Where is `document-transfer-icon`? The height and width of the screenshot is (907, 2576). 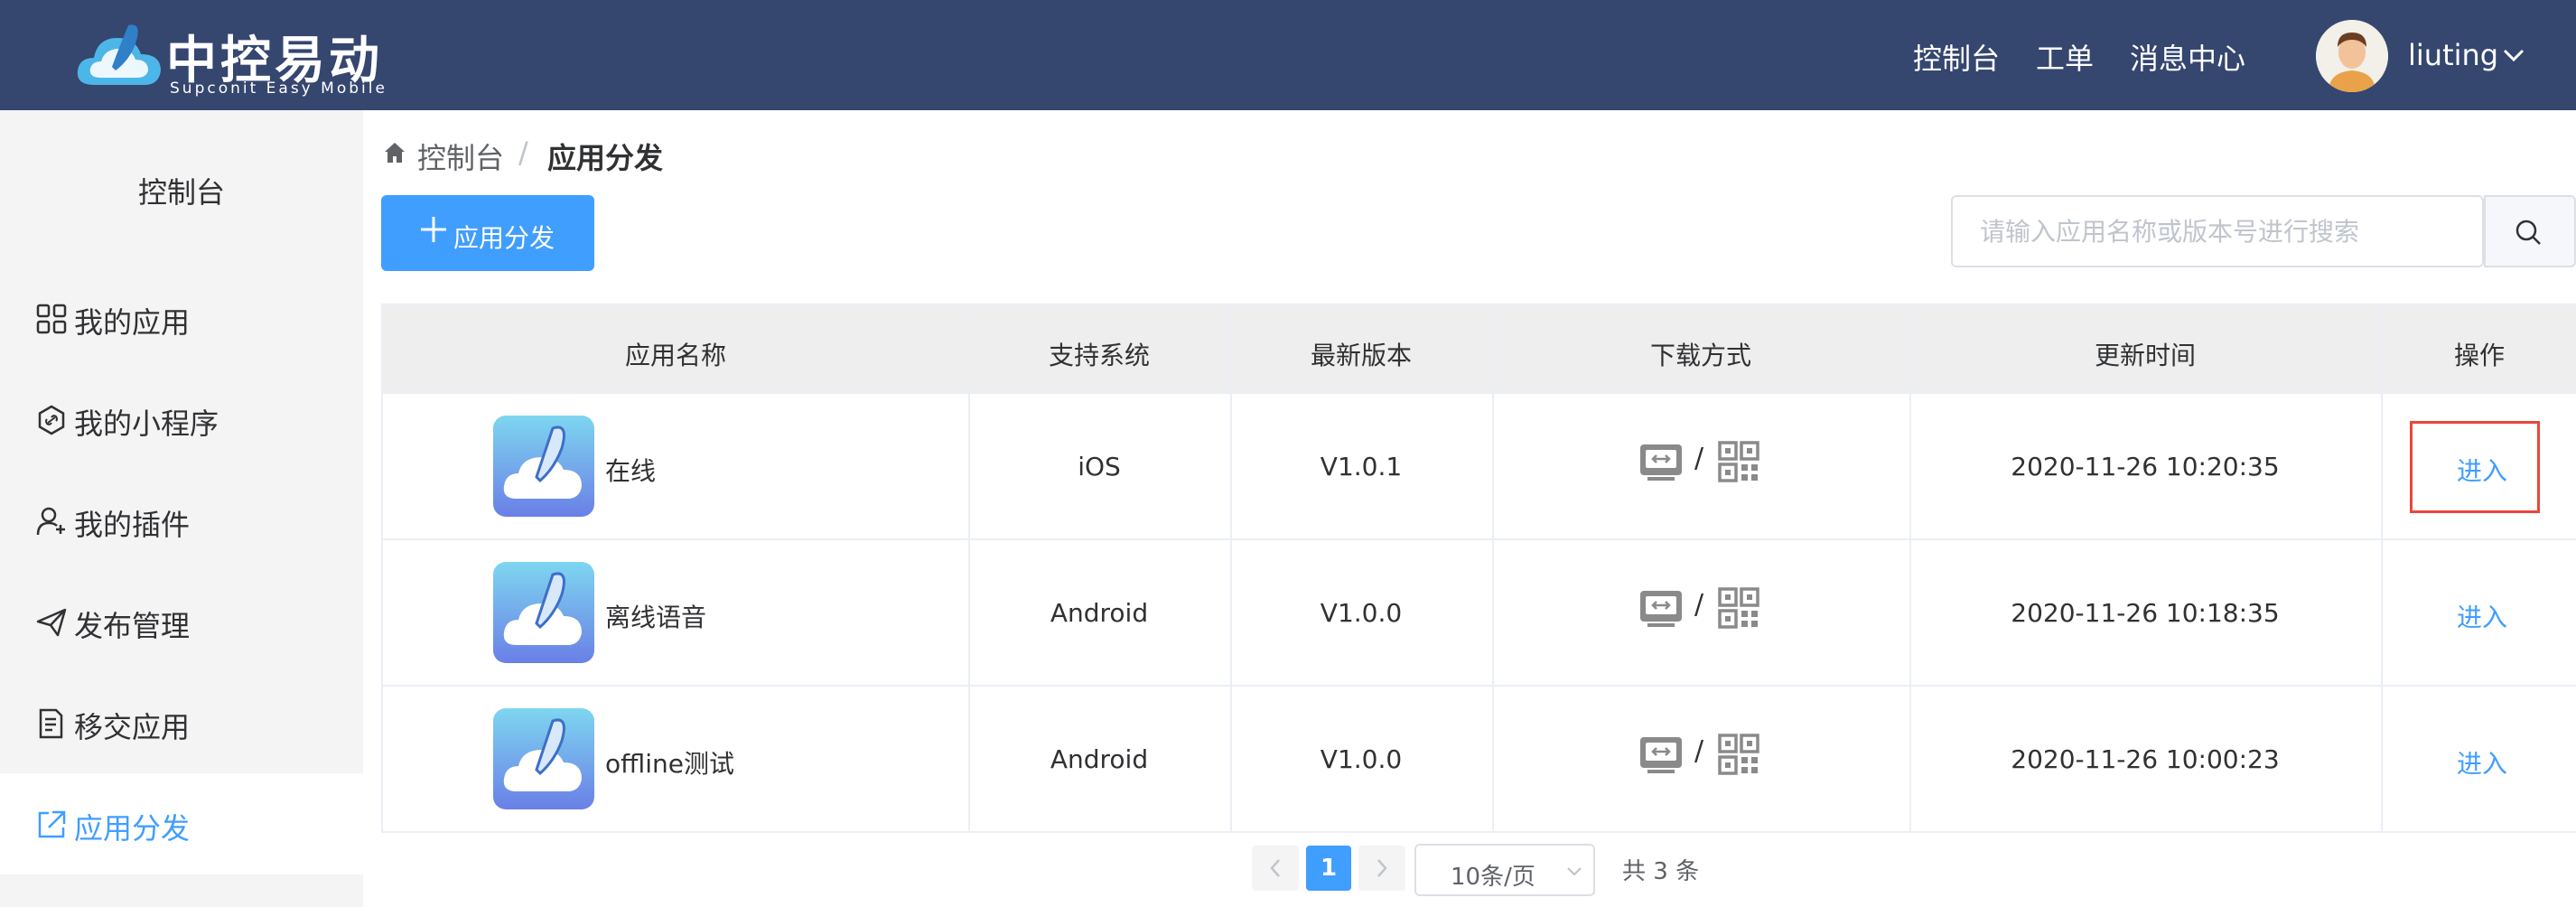
document-transfer-icon is located at coordinates (51, 723).